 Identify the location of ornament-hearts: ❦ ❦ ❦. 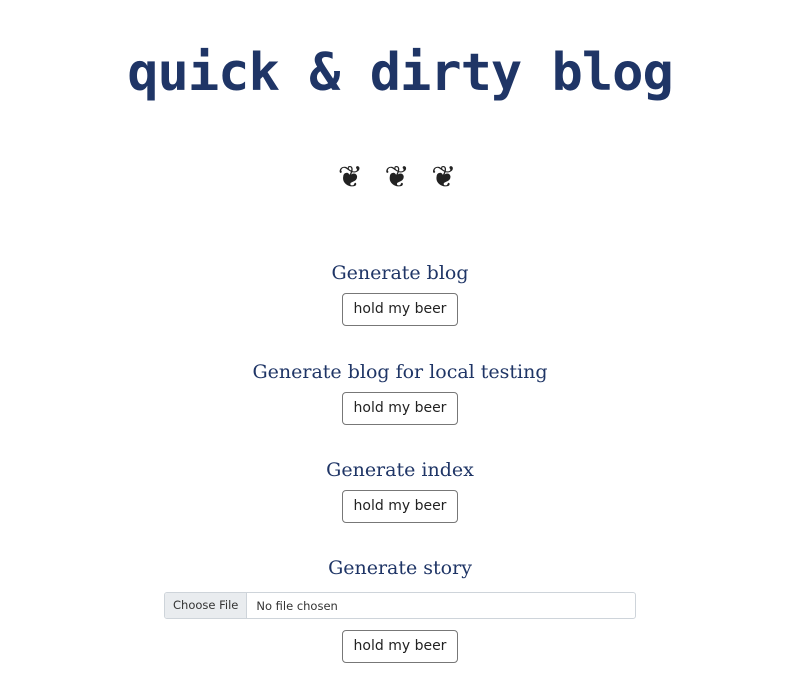
(400, 177).